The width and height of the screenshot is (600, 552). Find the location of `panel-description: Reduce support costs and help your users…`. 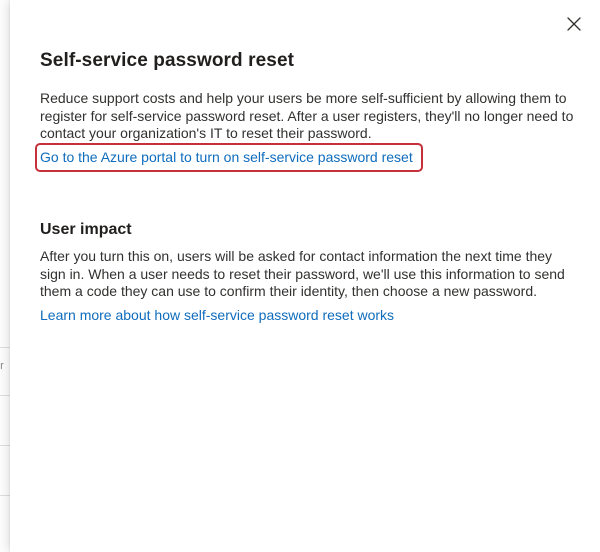

panel-description: Reduce support costs and help your users… is located at coordinates (307, 115).